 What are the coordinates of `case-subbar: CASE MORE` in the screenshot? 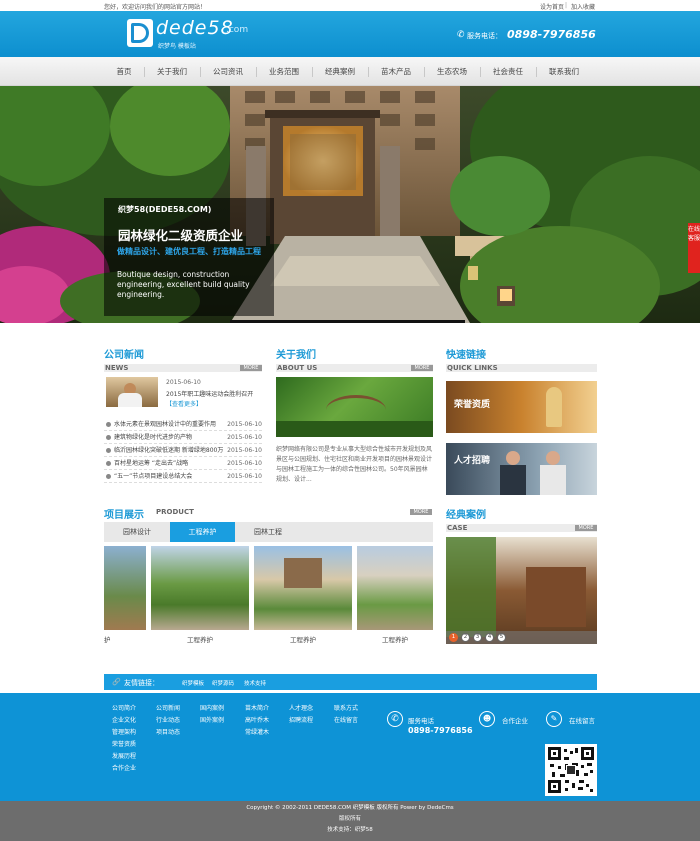 It's located at (521, 528).